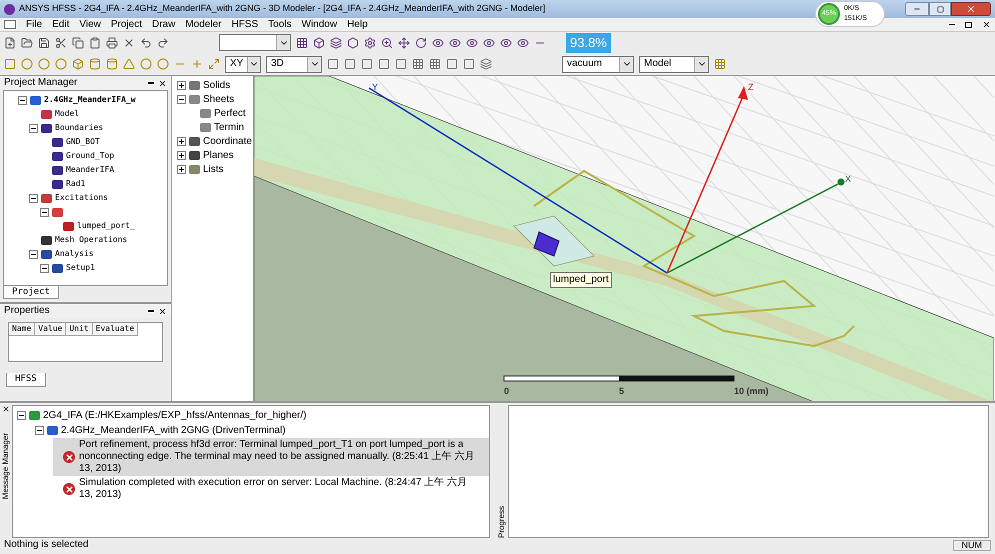  What do you see at coordinates (61, 25) in the screenshot?
I see `menu-item: Edit` at bounding box center [61, 25].